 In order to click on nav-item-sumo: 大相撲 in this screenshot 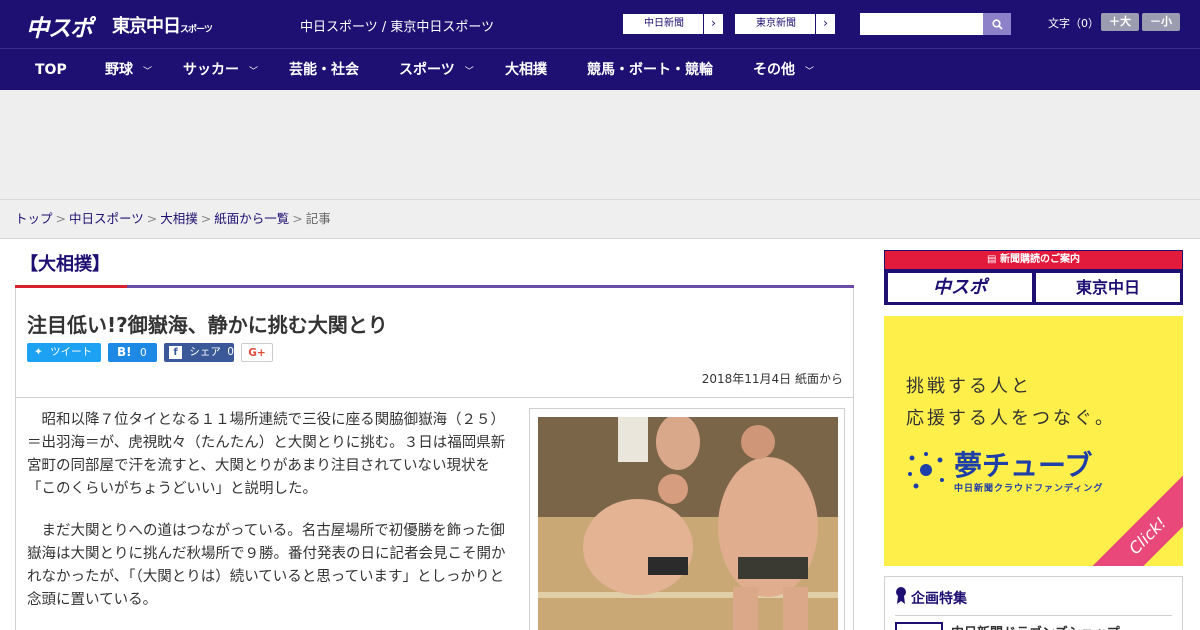, I will do `click(526, 70)`.